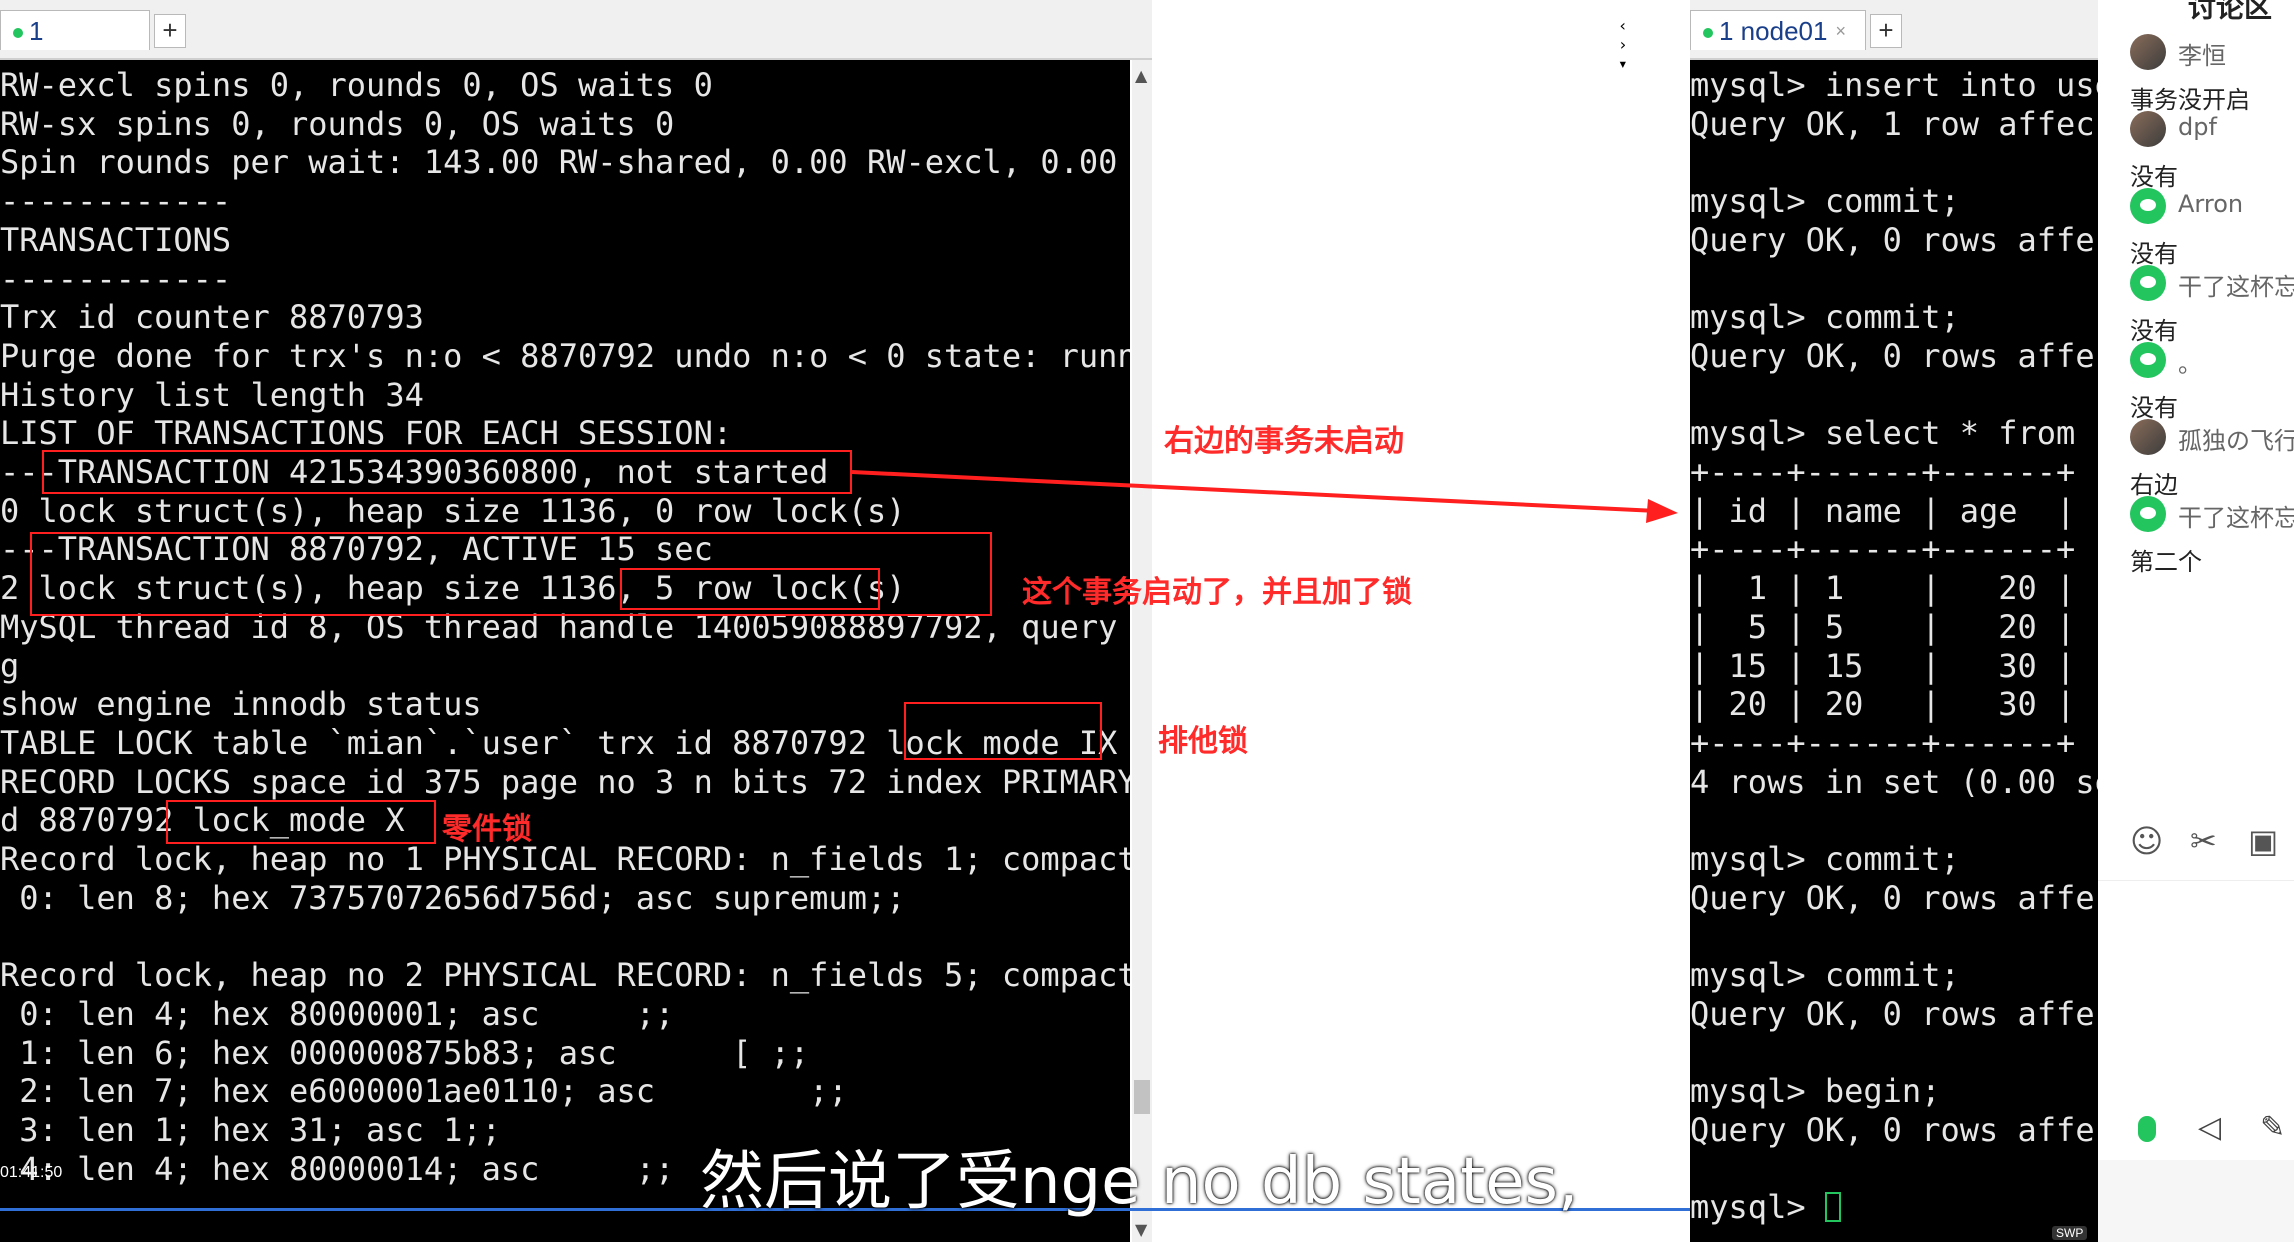 The height and width of the screenshot is (1242, 2294). Describe the element at coordinates (1139, 1182) in the screenshot. I see `video-subtitle: 然后说了受nge no db states,` at that location.